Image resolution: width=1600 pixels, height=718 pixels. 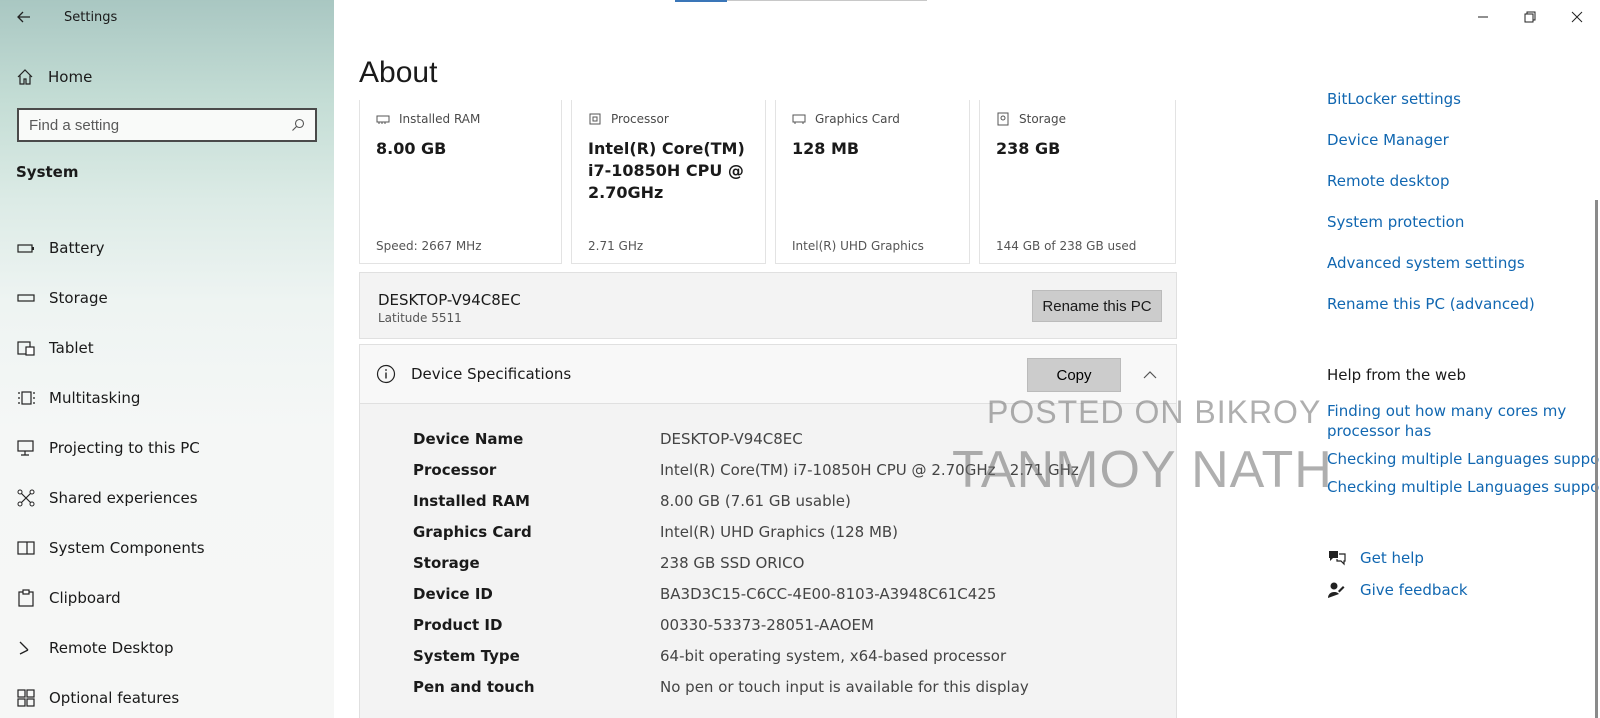 What do you see at coordinates (91, 17) in the screenshot?
I see `app-title: Settings` at bounding box center [91, 17].